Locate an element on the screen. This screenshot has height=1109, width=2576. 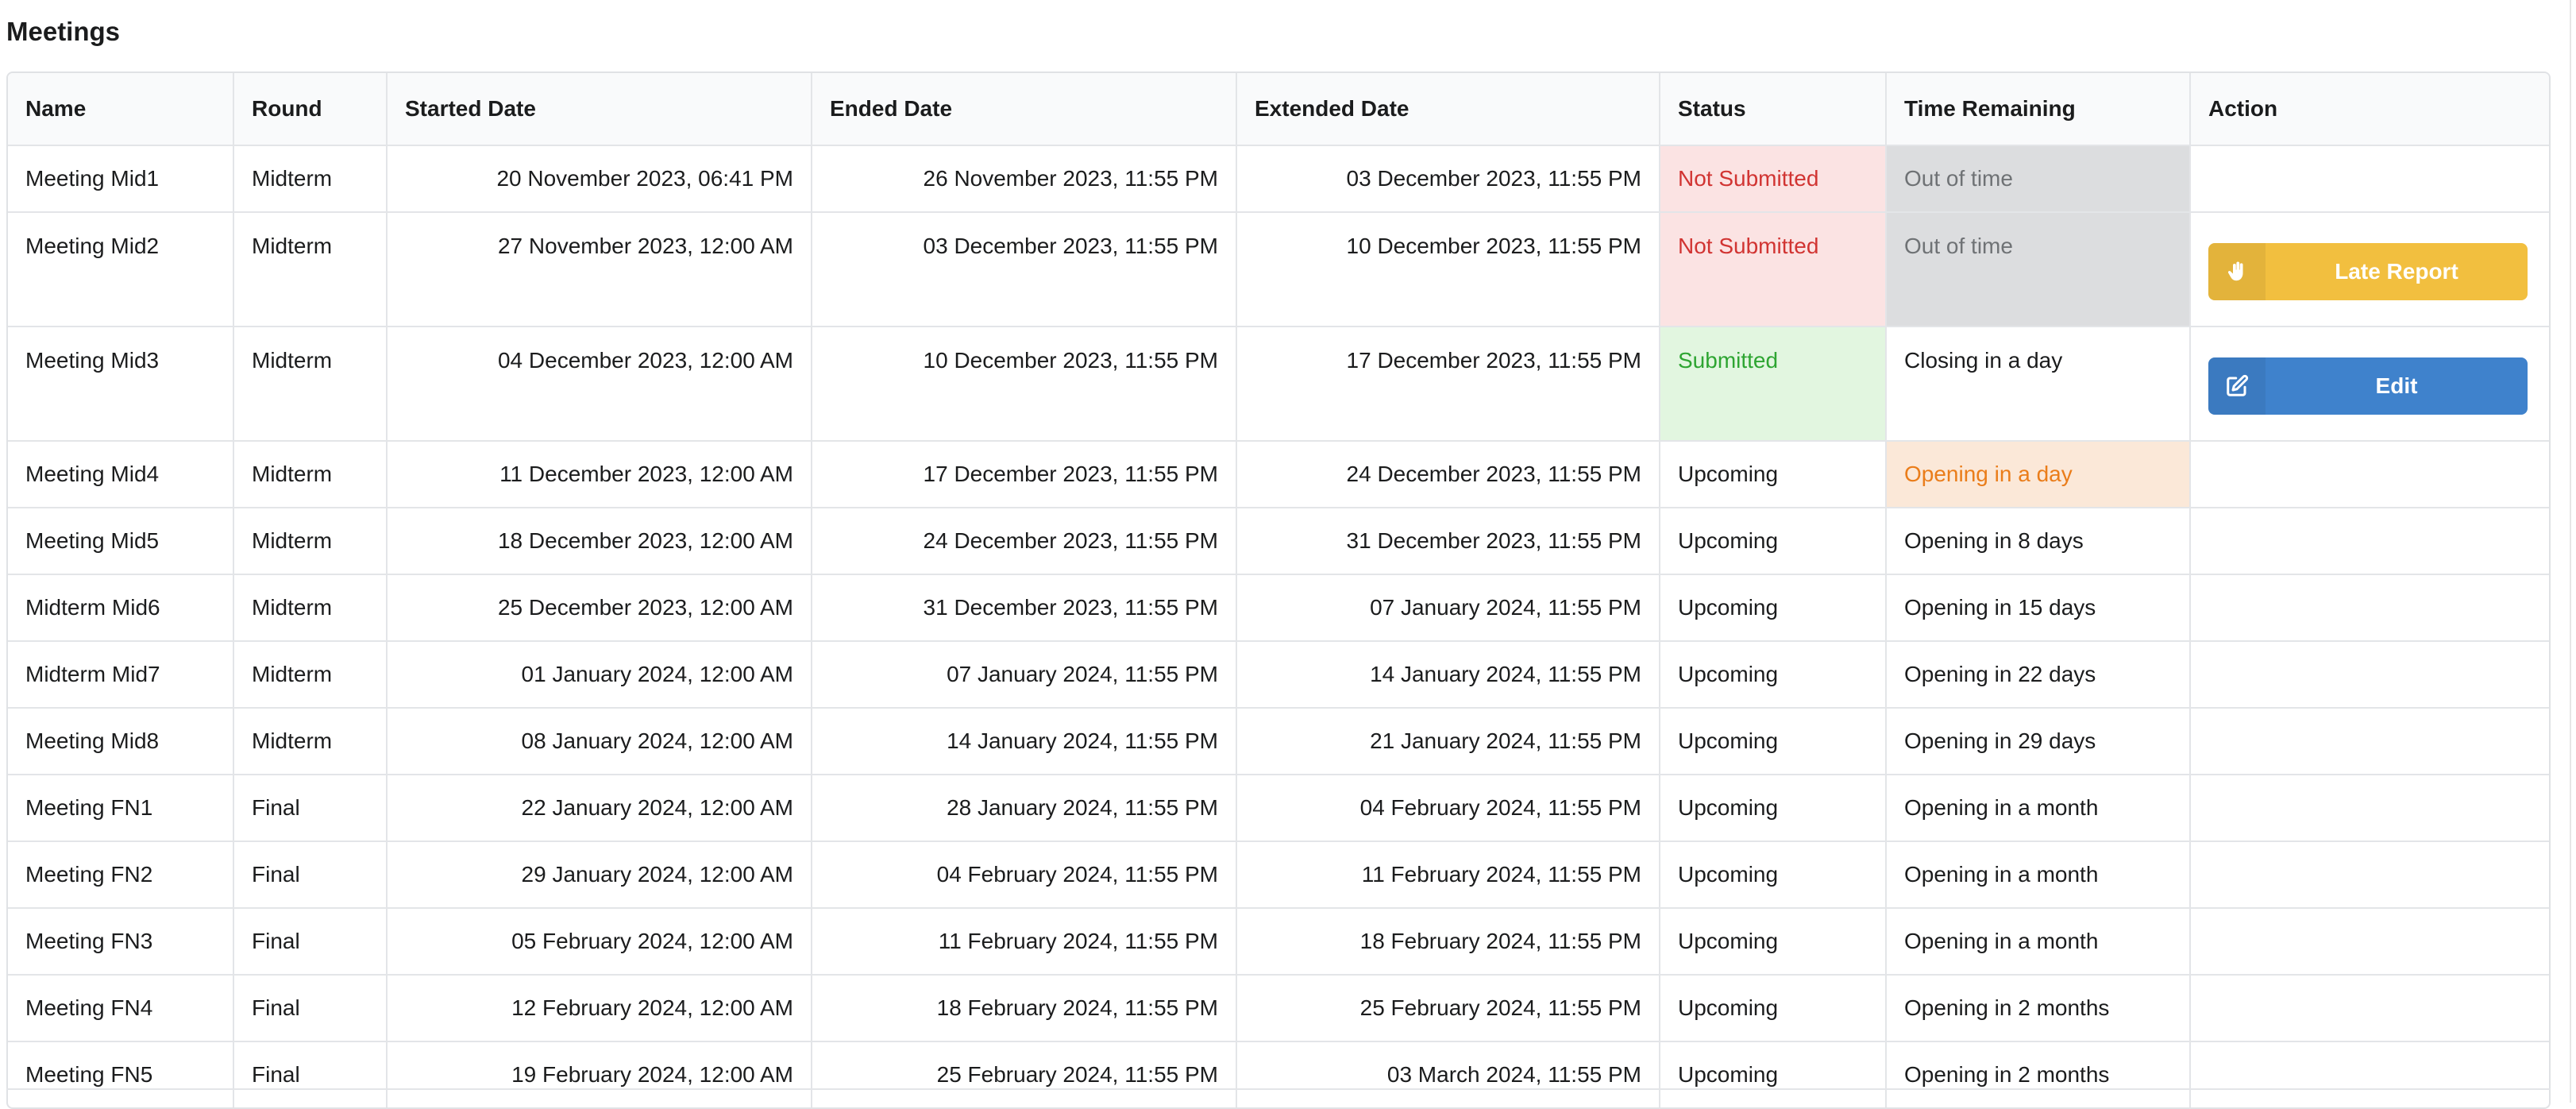
cell-started-date: 05 February 2024, 12:00 AM is located at coordinates (599, 942).